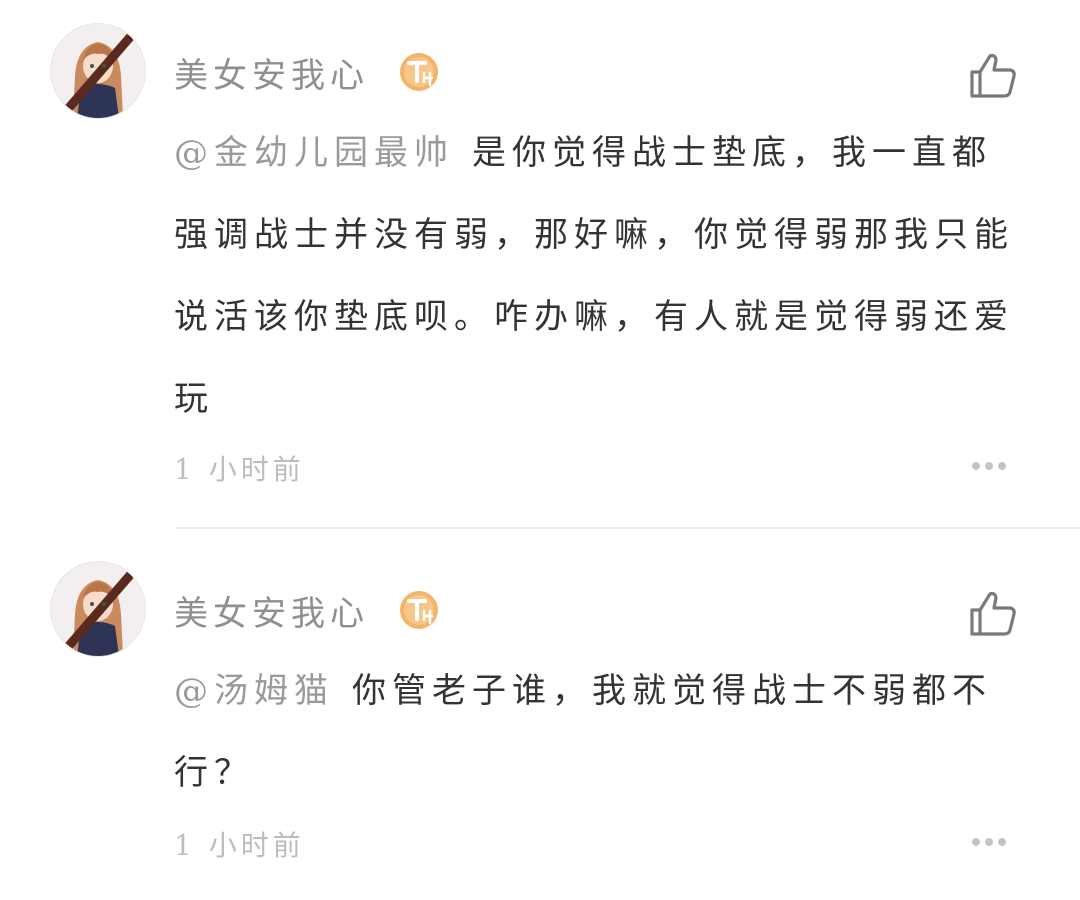 The image size is (1080, 900). Describe the element at coordinates (596, 732) in the screenshot. I see `comment-text: @汤姆猫 你管老子谁，我就觉得战士不弱都不行？` at that location.